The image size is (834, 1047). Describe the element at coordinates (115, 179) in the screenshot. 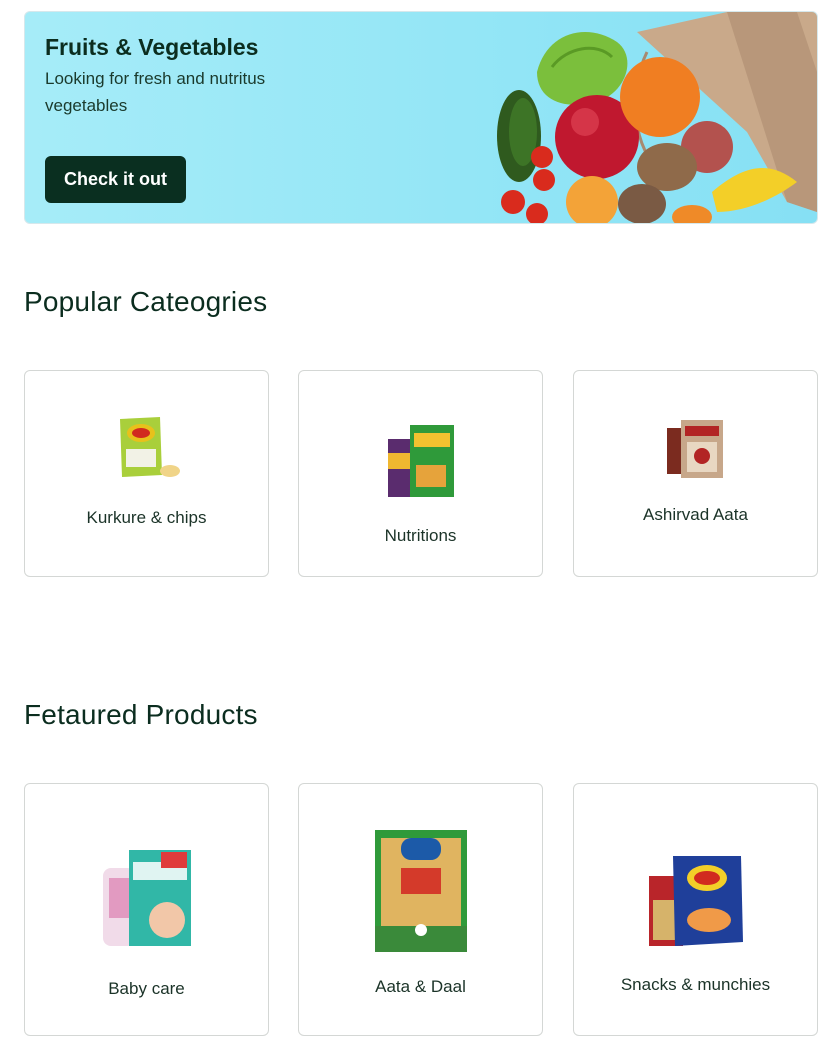

I see `check-it-out-button: Check it out` at that location.